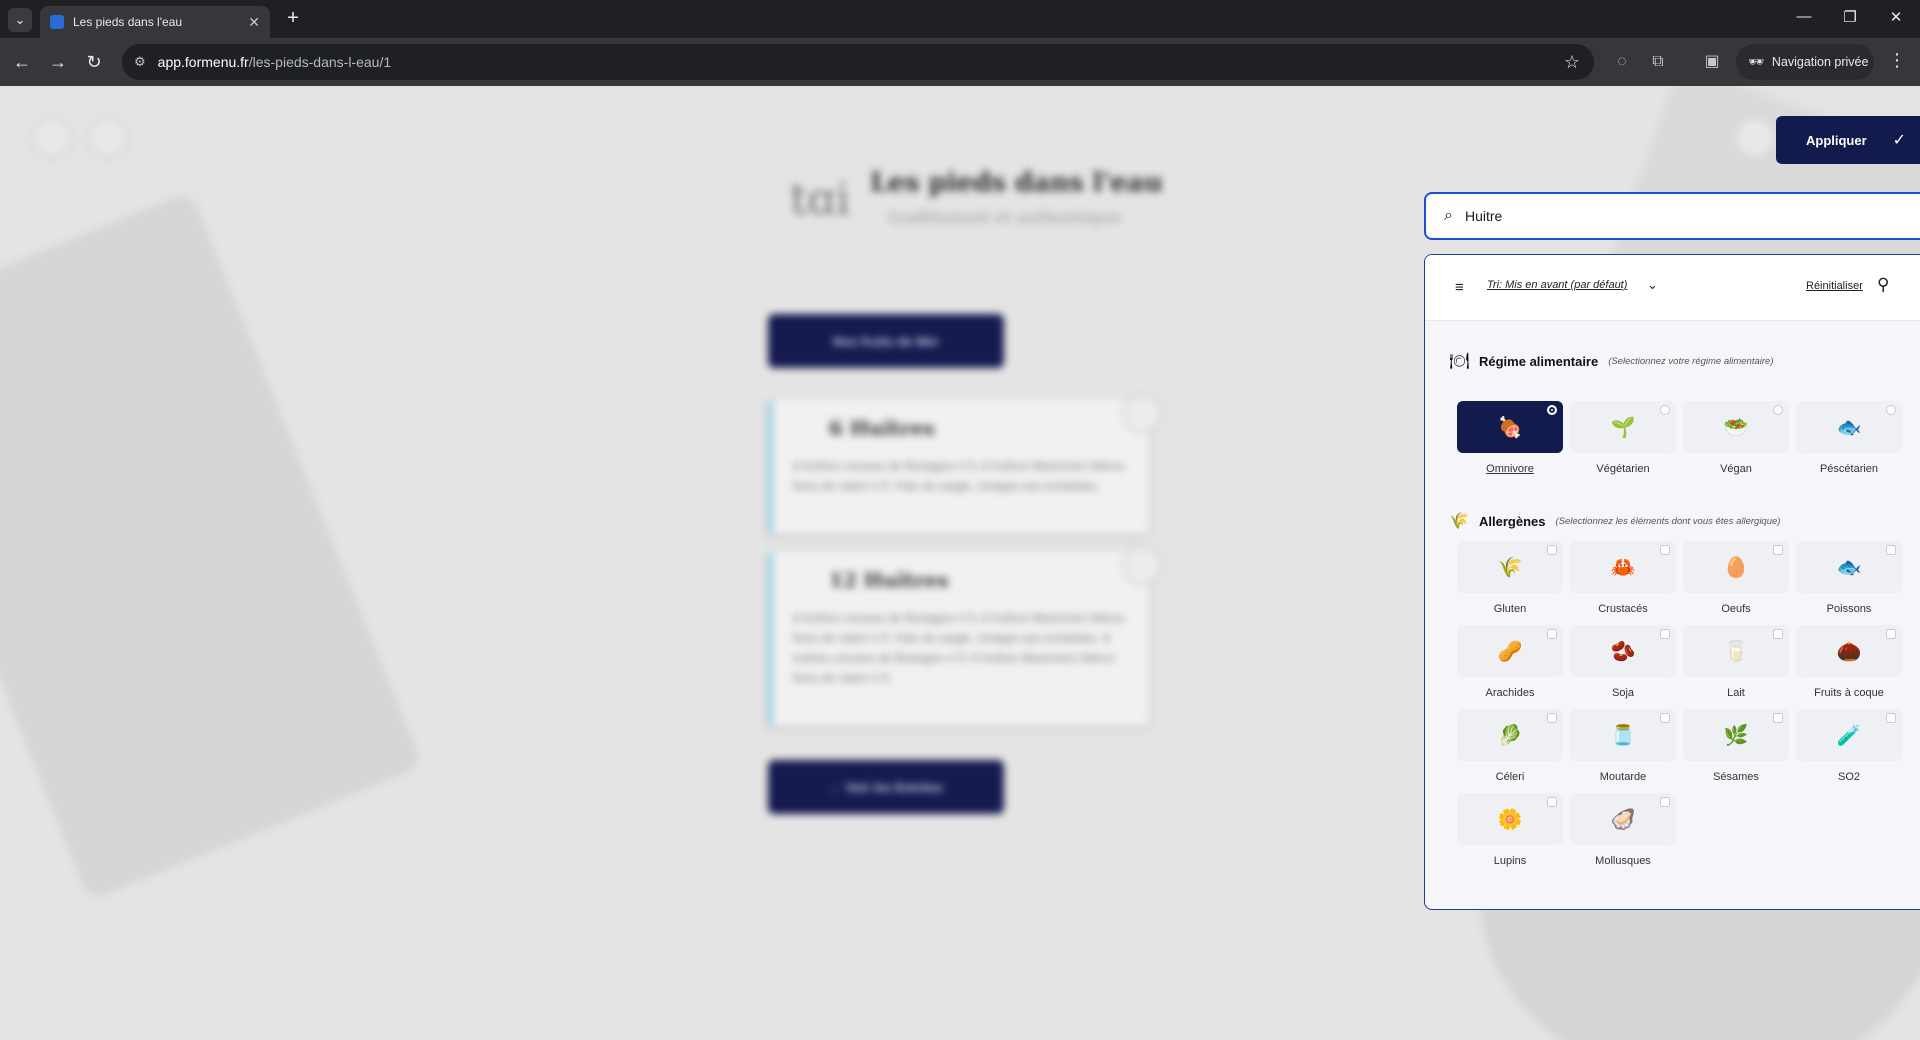 This screenshot has height=1040, width=1920. I want to click on search-input, so click(1664, 216).